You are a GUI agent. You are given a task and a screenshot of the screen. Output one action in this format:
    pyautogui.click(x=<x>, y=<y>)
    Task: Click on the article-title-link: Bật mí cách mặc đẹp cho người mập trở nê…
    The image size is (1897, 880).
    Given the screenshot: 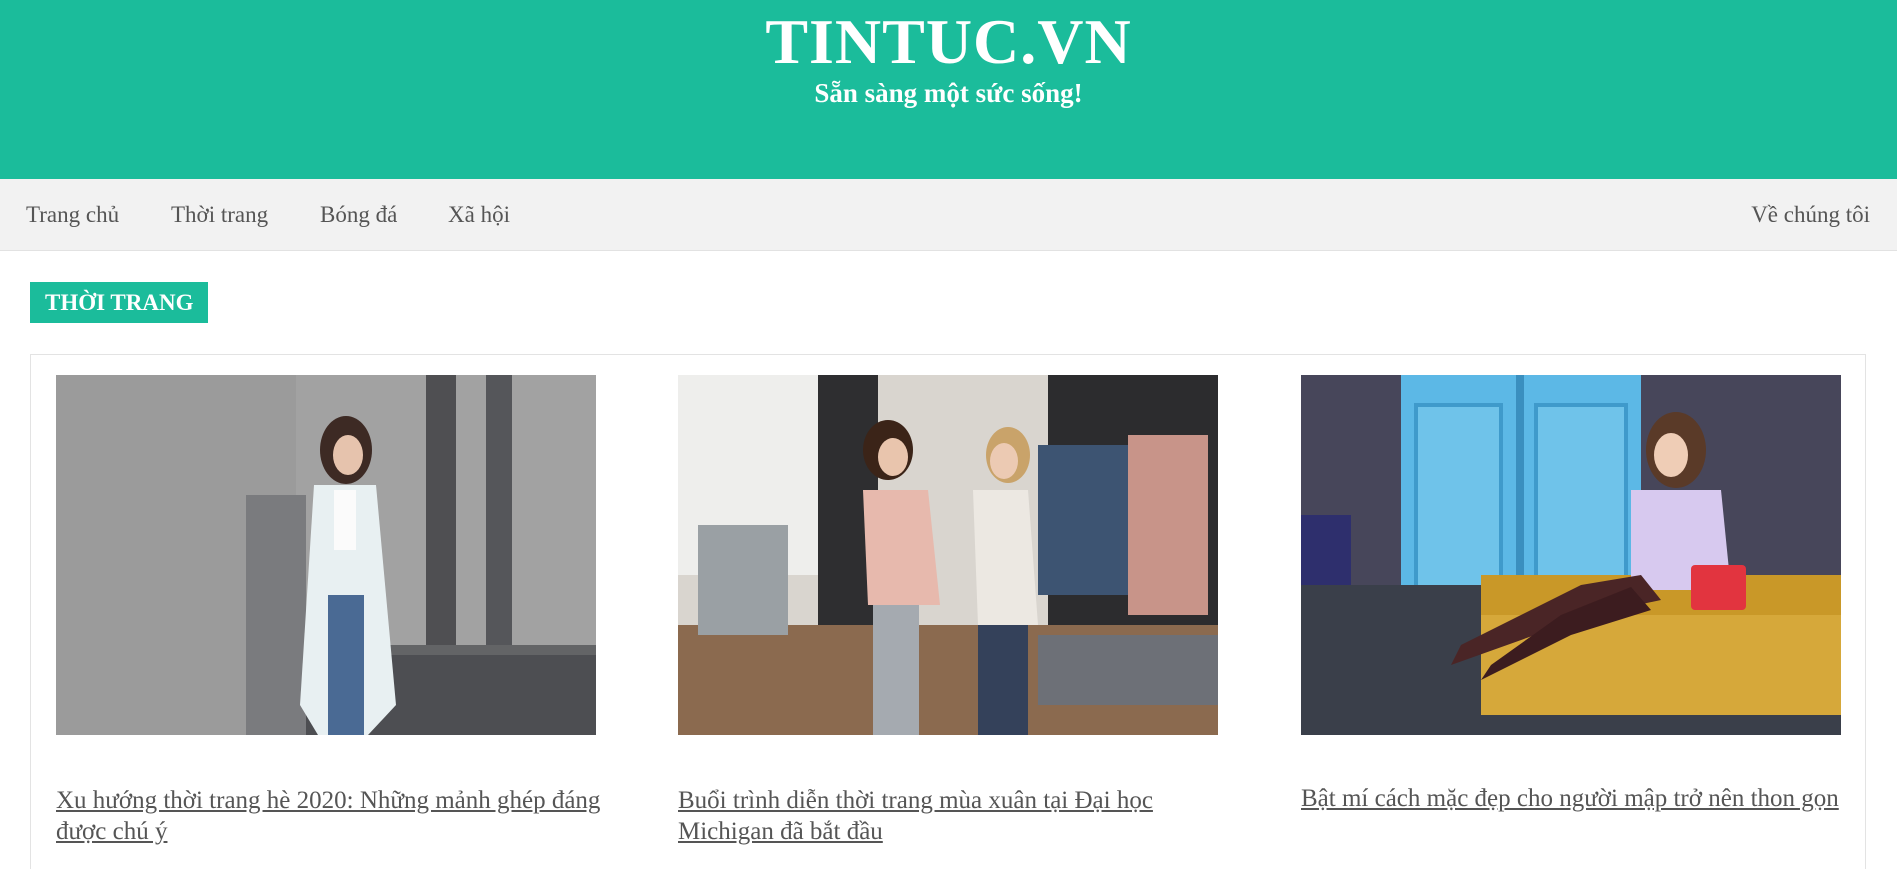 What is the action you would take?
    pyautogui.click(x=1581, y=798)
    